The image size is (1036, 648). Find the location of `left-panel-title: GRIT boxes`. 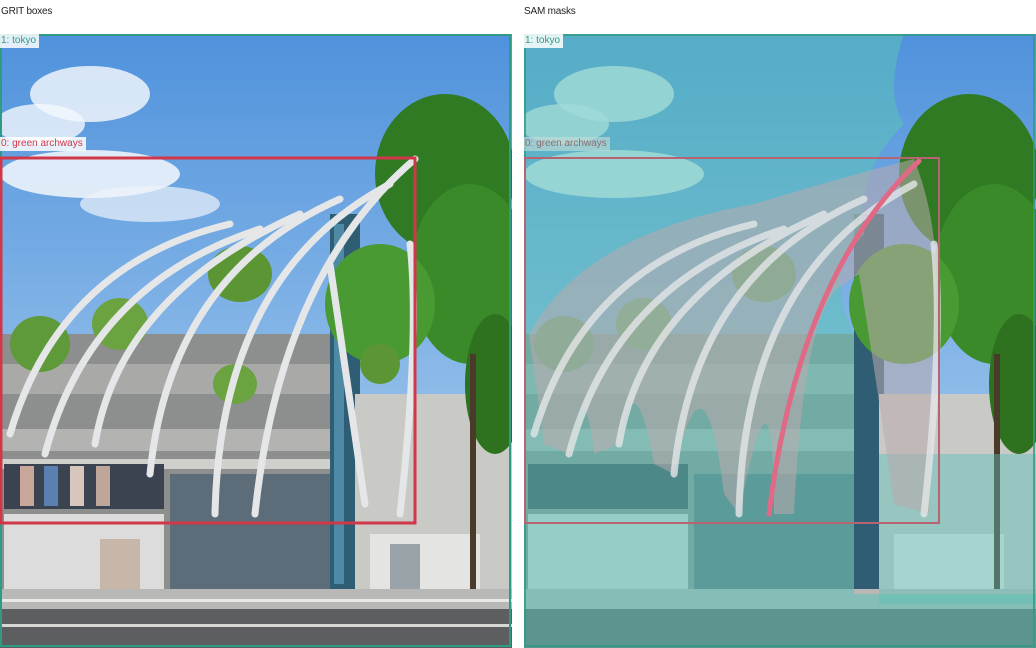

left-panel-title: GRIT boxes is located at coordinates (27, 11).